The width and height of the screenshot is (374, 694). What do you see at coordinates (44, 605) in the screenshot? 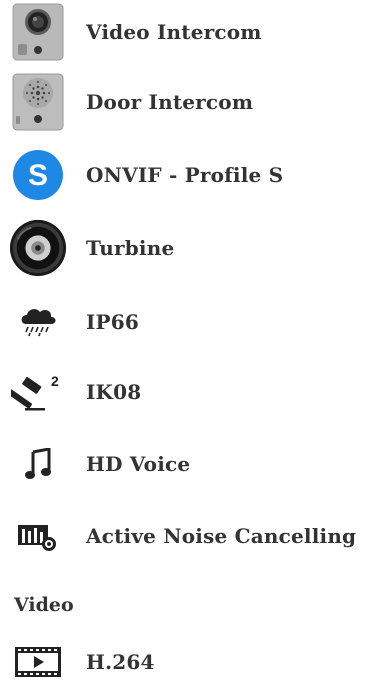
I see `section-title-video: Video` at bounding box center [44, 605].